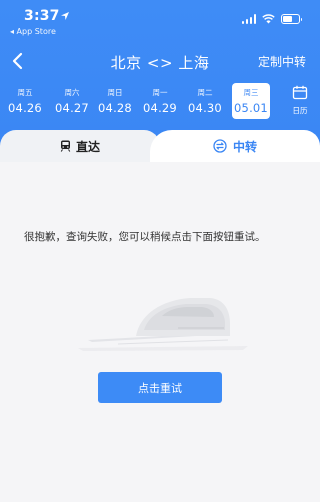 The height and width of the screenshot is (502, 320). What do you see at coordinates (220, 146) in the screenshot?
I see `transfer-icon` at bounding box center [220, 146].